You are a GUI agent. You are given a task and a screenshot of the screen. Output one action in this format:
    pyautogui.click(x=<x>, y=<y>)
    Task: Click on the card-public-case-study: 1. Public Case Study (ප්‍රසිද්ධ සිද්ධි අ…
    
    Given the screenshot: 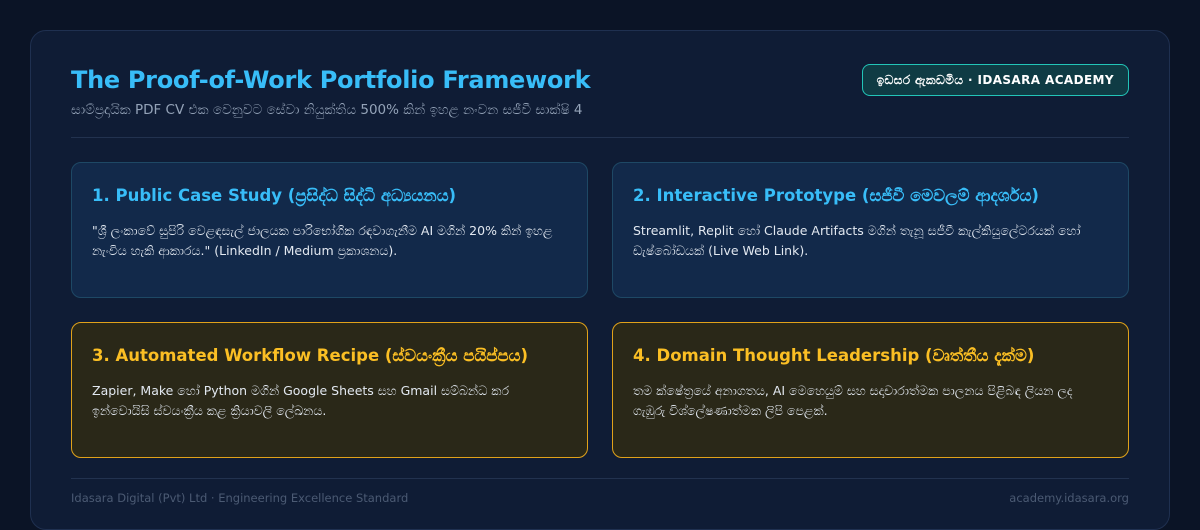 What is the action you would take?
    pyautogui.click(x=329, y=230)
    